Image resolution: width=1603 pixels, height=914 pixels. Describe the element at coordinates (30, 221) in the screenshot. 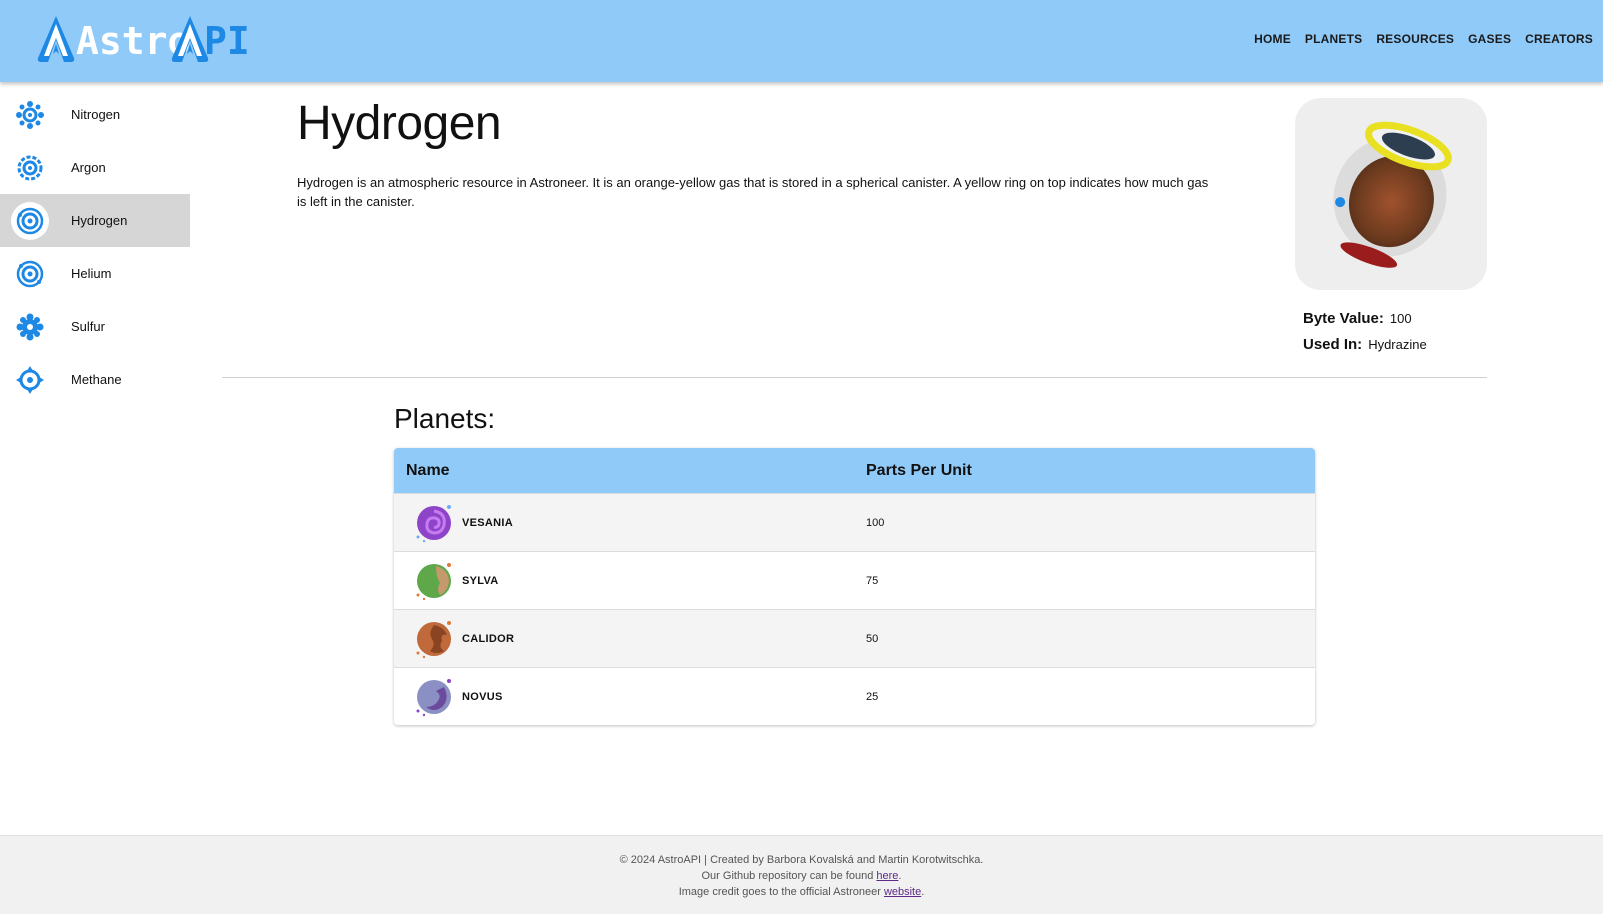

I see `hydrogen-icon` at that location.